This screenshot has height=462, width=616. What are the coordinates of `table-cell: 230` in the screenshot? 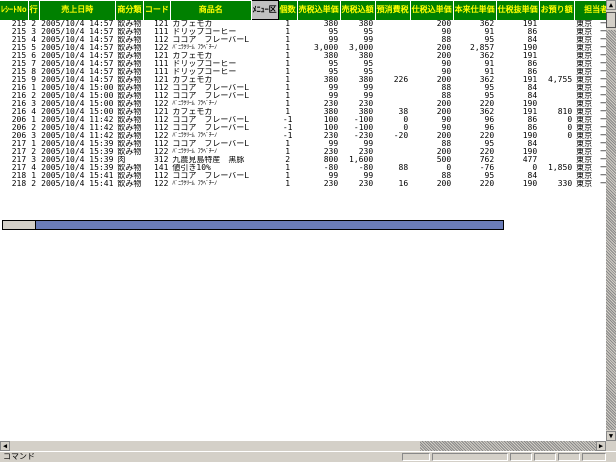 It's located at (318, 104).